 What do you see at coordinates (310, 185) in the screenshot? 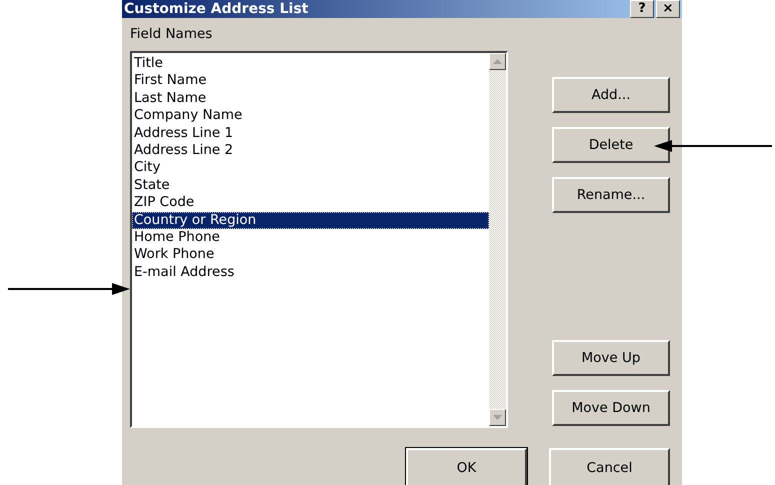
I see `list-item: State` at bounding box center [310, 185].